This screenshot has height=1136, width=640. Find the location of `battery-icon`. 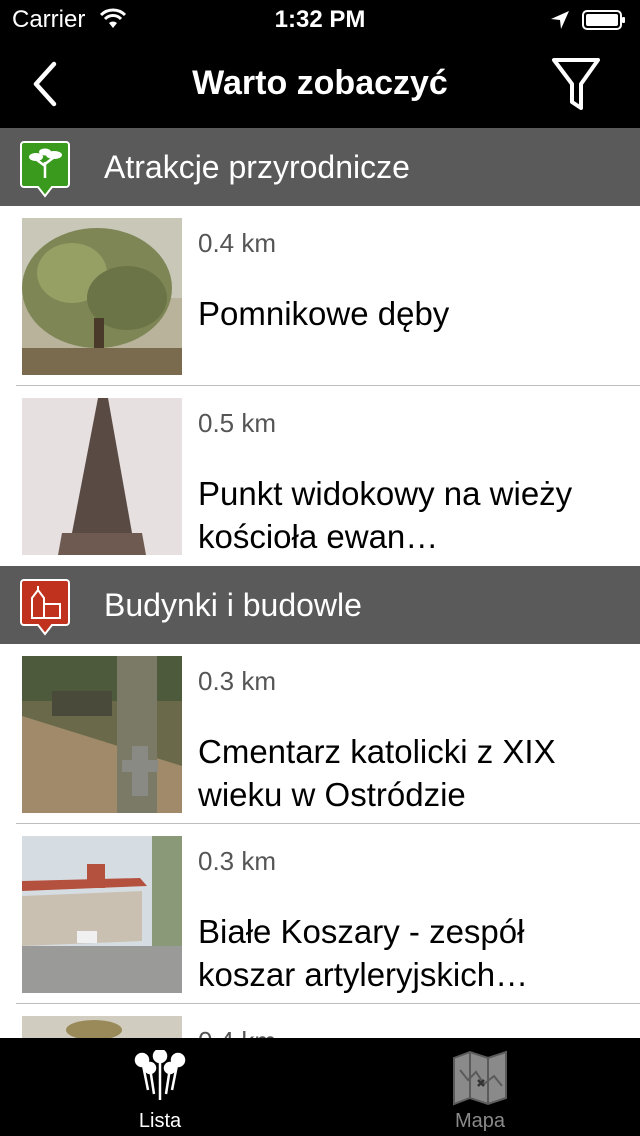

battery-icon is located at coordinates (603, 20).